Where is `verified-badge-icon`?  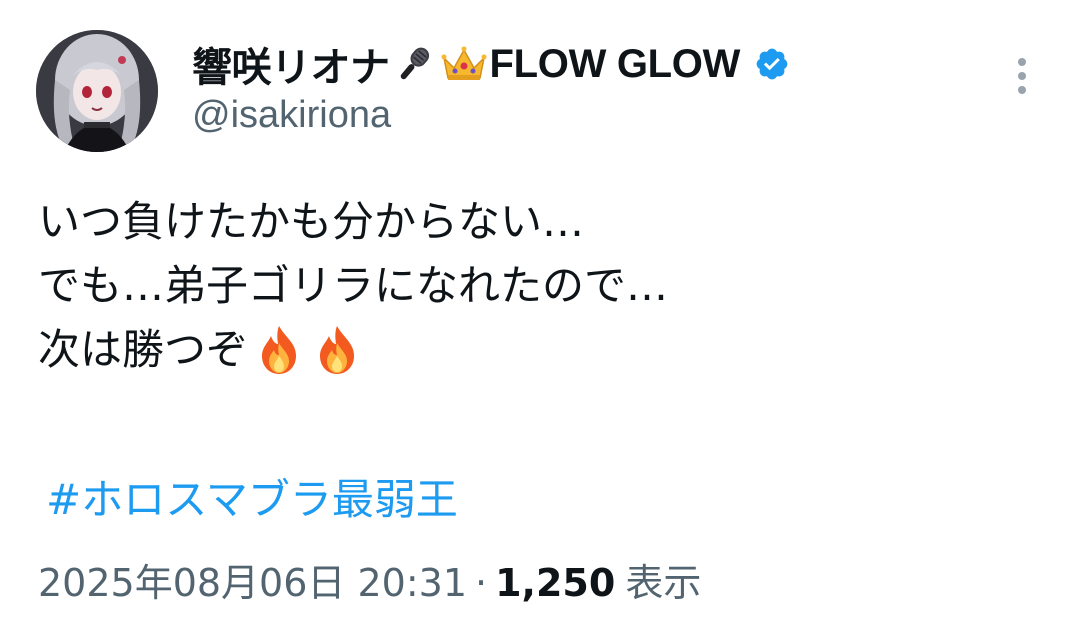
verified-badge-icon is located at coordinates (772, 64).